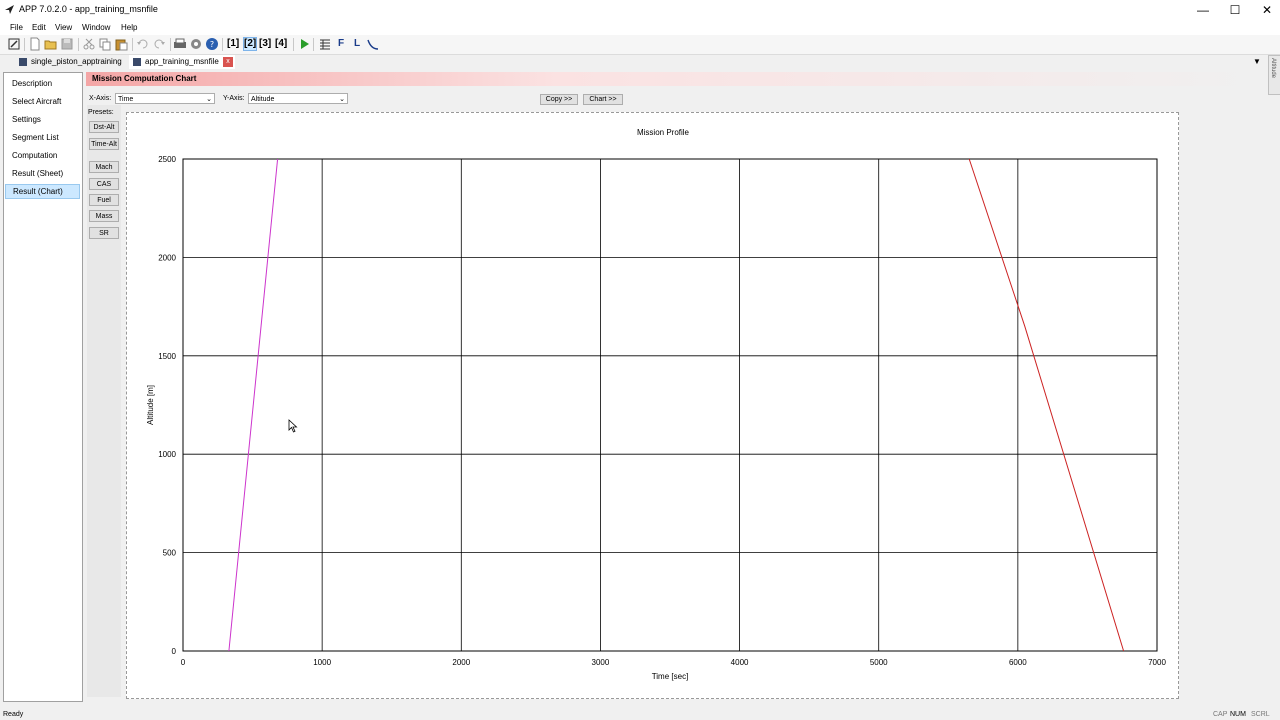  Describe the element at coordinates (105, 44) in the screenshot. I see `copy-icon` at that location.